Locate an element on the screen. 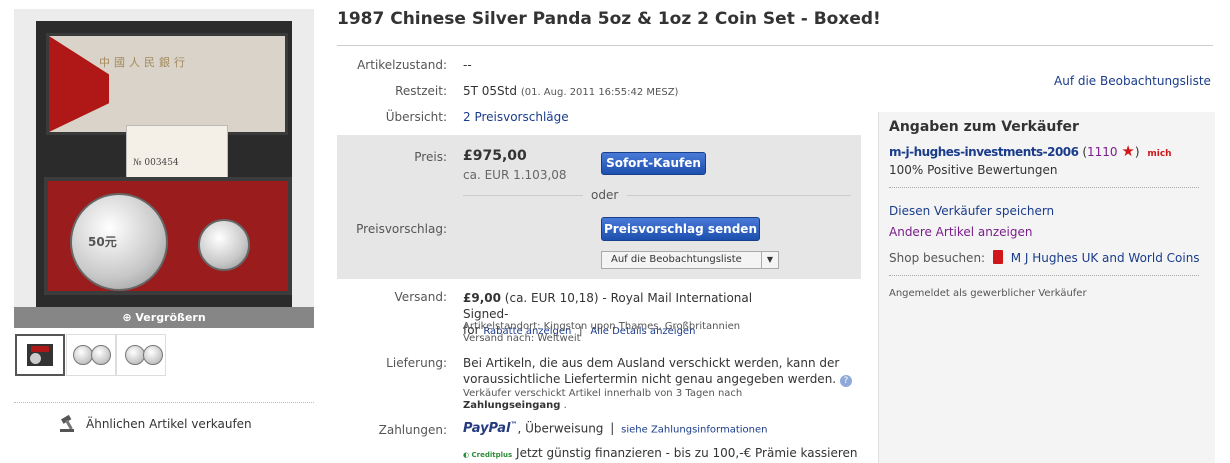 Image resolution: width=1230 pixels, height=463 pixels. left-divider is located at coordinates (164, 402).